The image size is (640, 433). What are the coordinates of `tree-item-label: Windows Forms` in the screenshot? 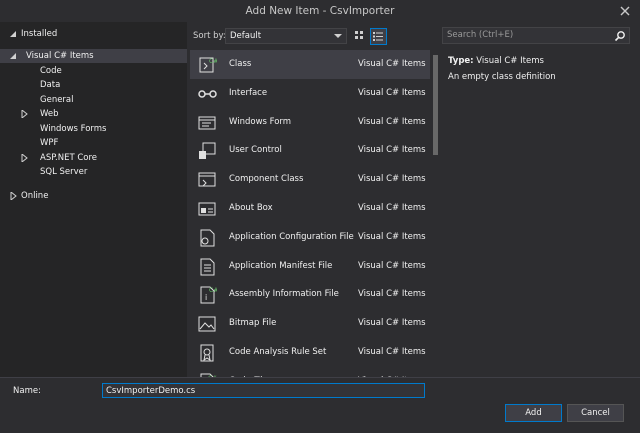 It's located at (73, 128).